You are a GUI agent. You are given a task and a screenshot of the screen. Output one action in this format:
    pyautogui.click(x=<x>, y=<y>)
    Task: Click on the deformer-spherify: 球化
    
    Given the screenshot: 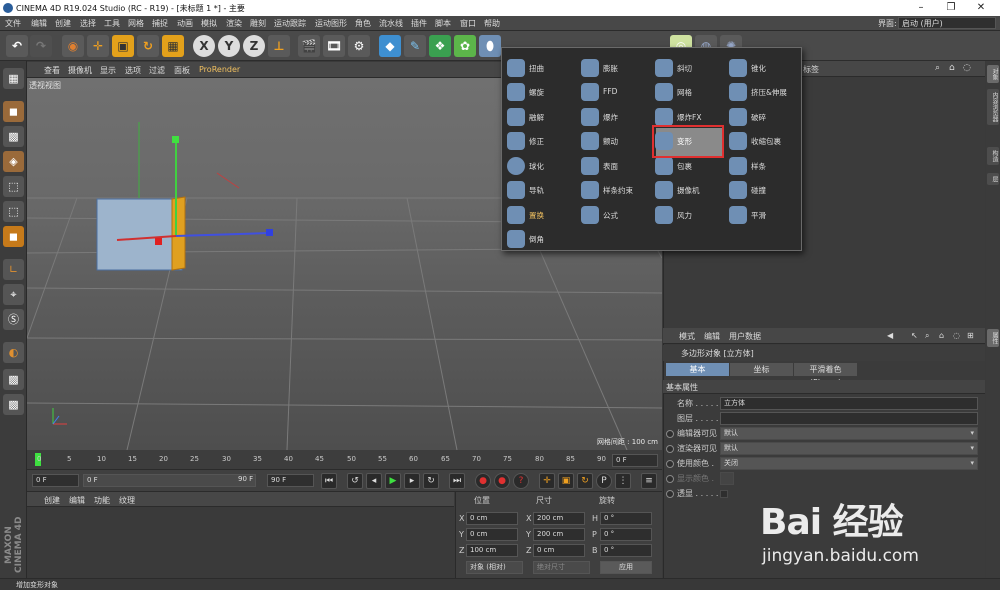 What is the action you would take?
    pyautogui.click(x=541, y=166)
    